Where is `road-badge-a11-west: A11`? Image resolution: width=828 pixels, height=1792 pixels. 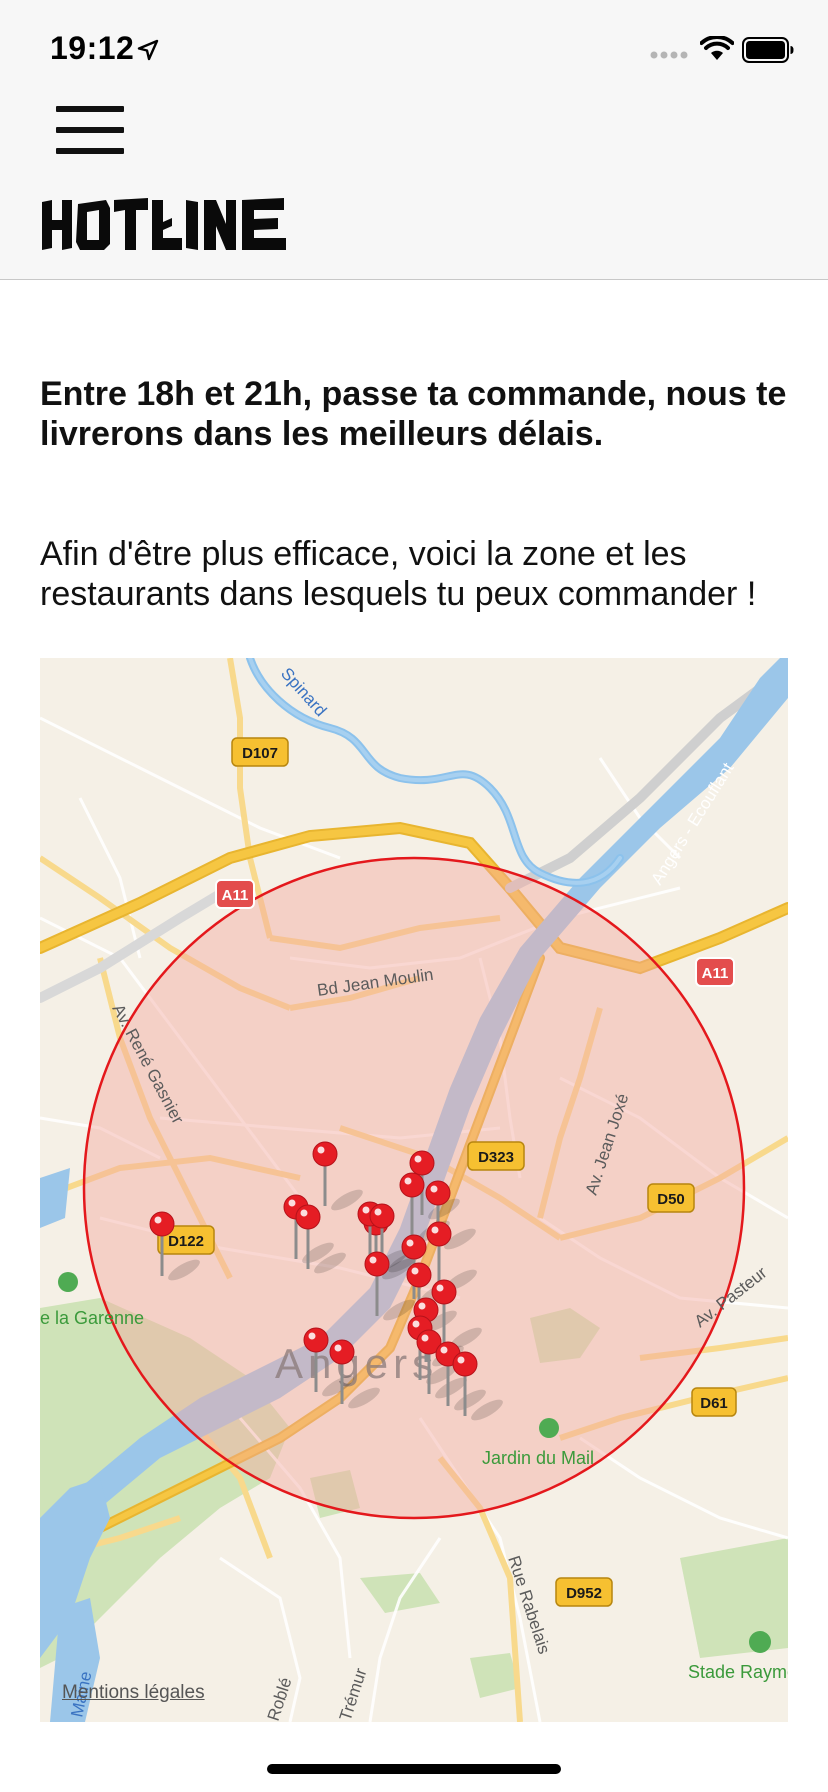
road-badge-a11-west: A11 is located at coordinates (235, 894).